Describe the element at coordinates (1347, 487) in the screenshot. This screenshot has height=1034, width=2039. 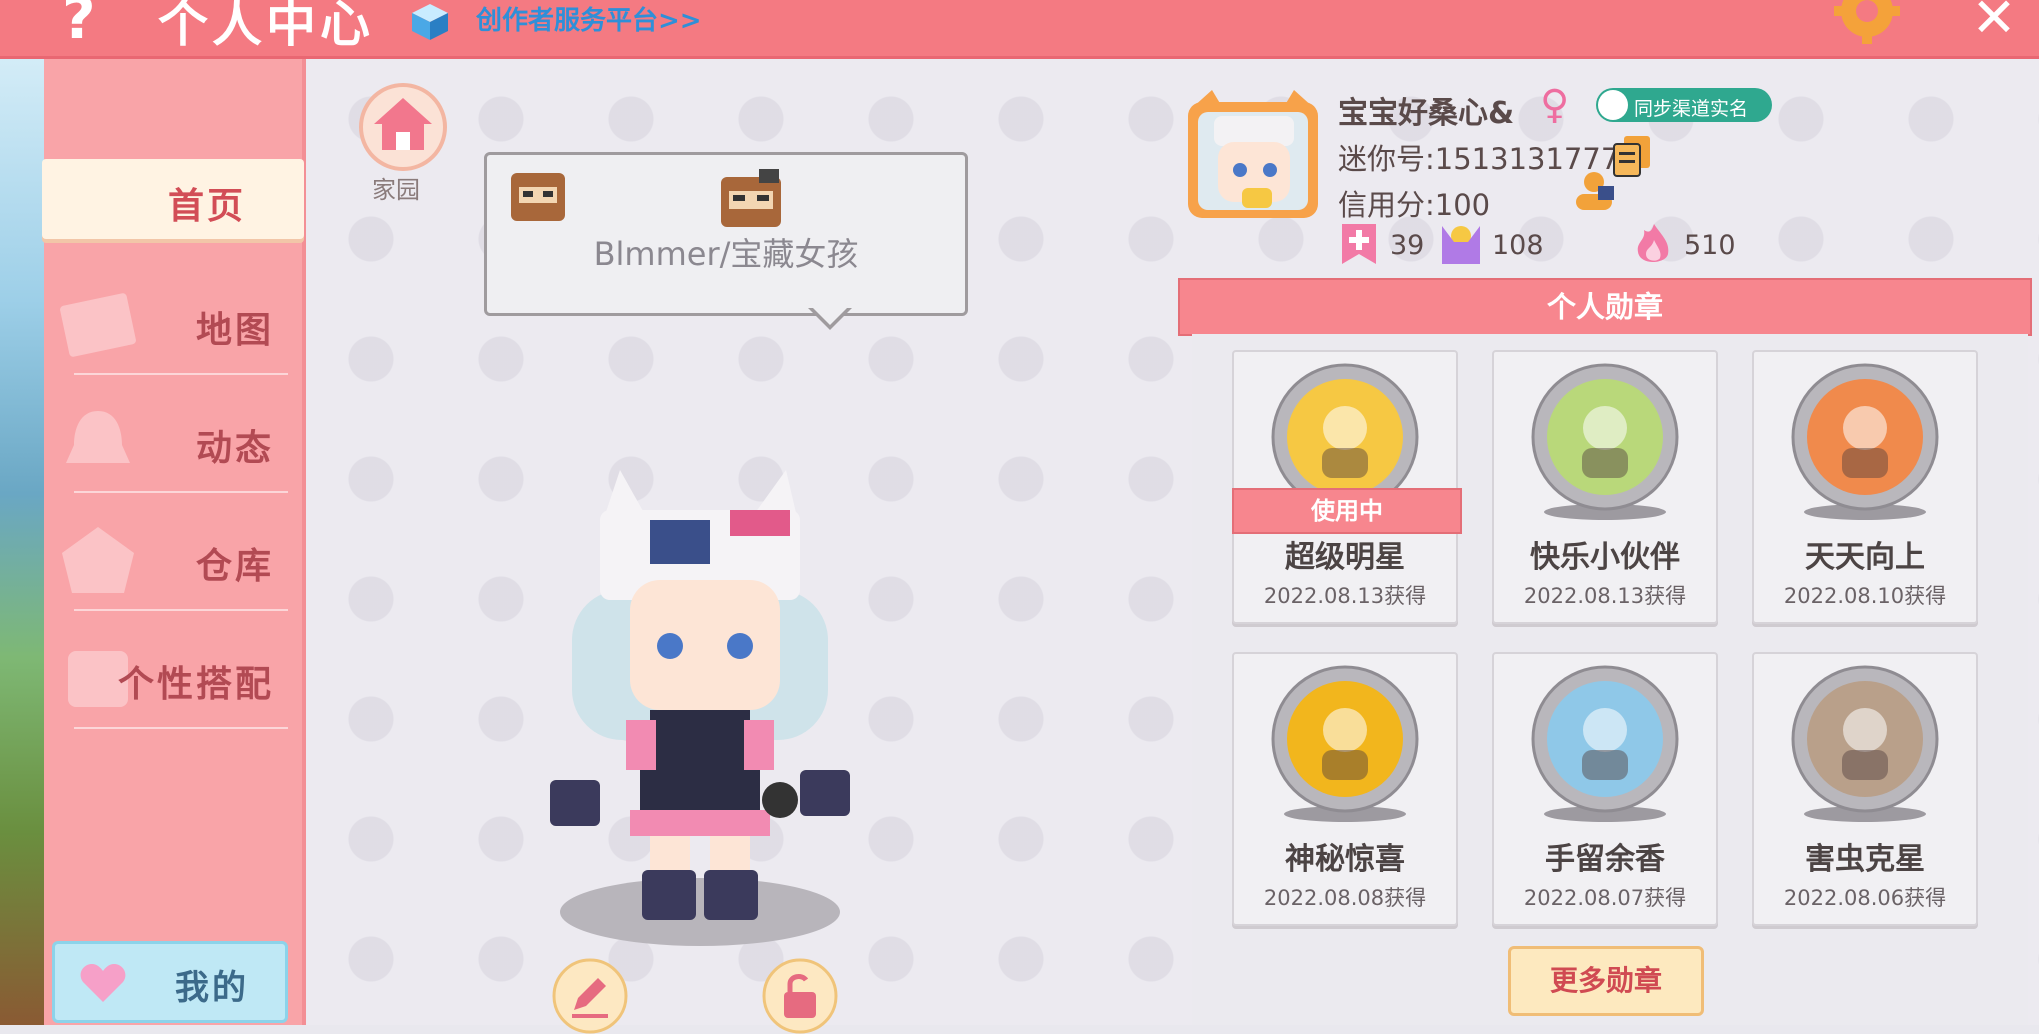
I see `medal-card: 使用中超级明星 2022.08.13获得` at that location.